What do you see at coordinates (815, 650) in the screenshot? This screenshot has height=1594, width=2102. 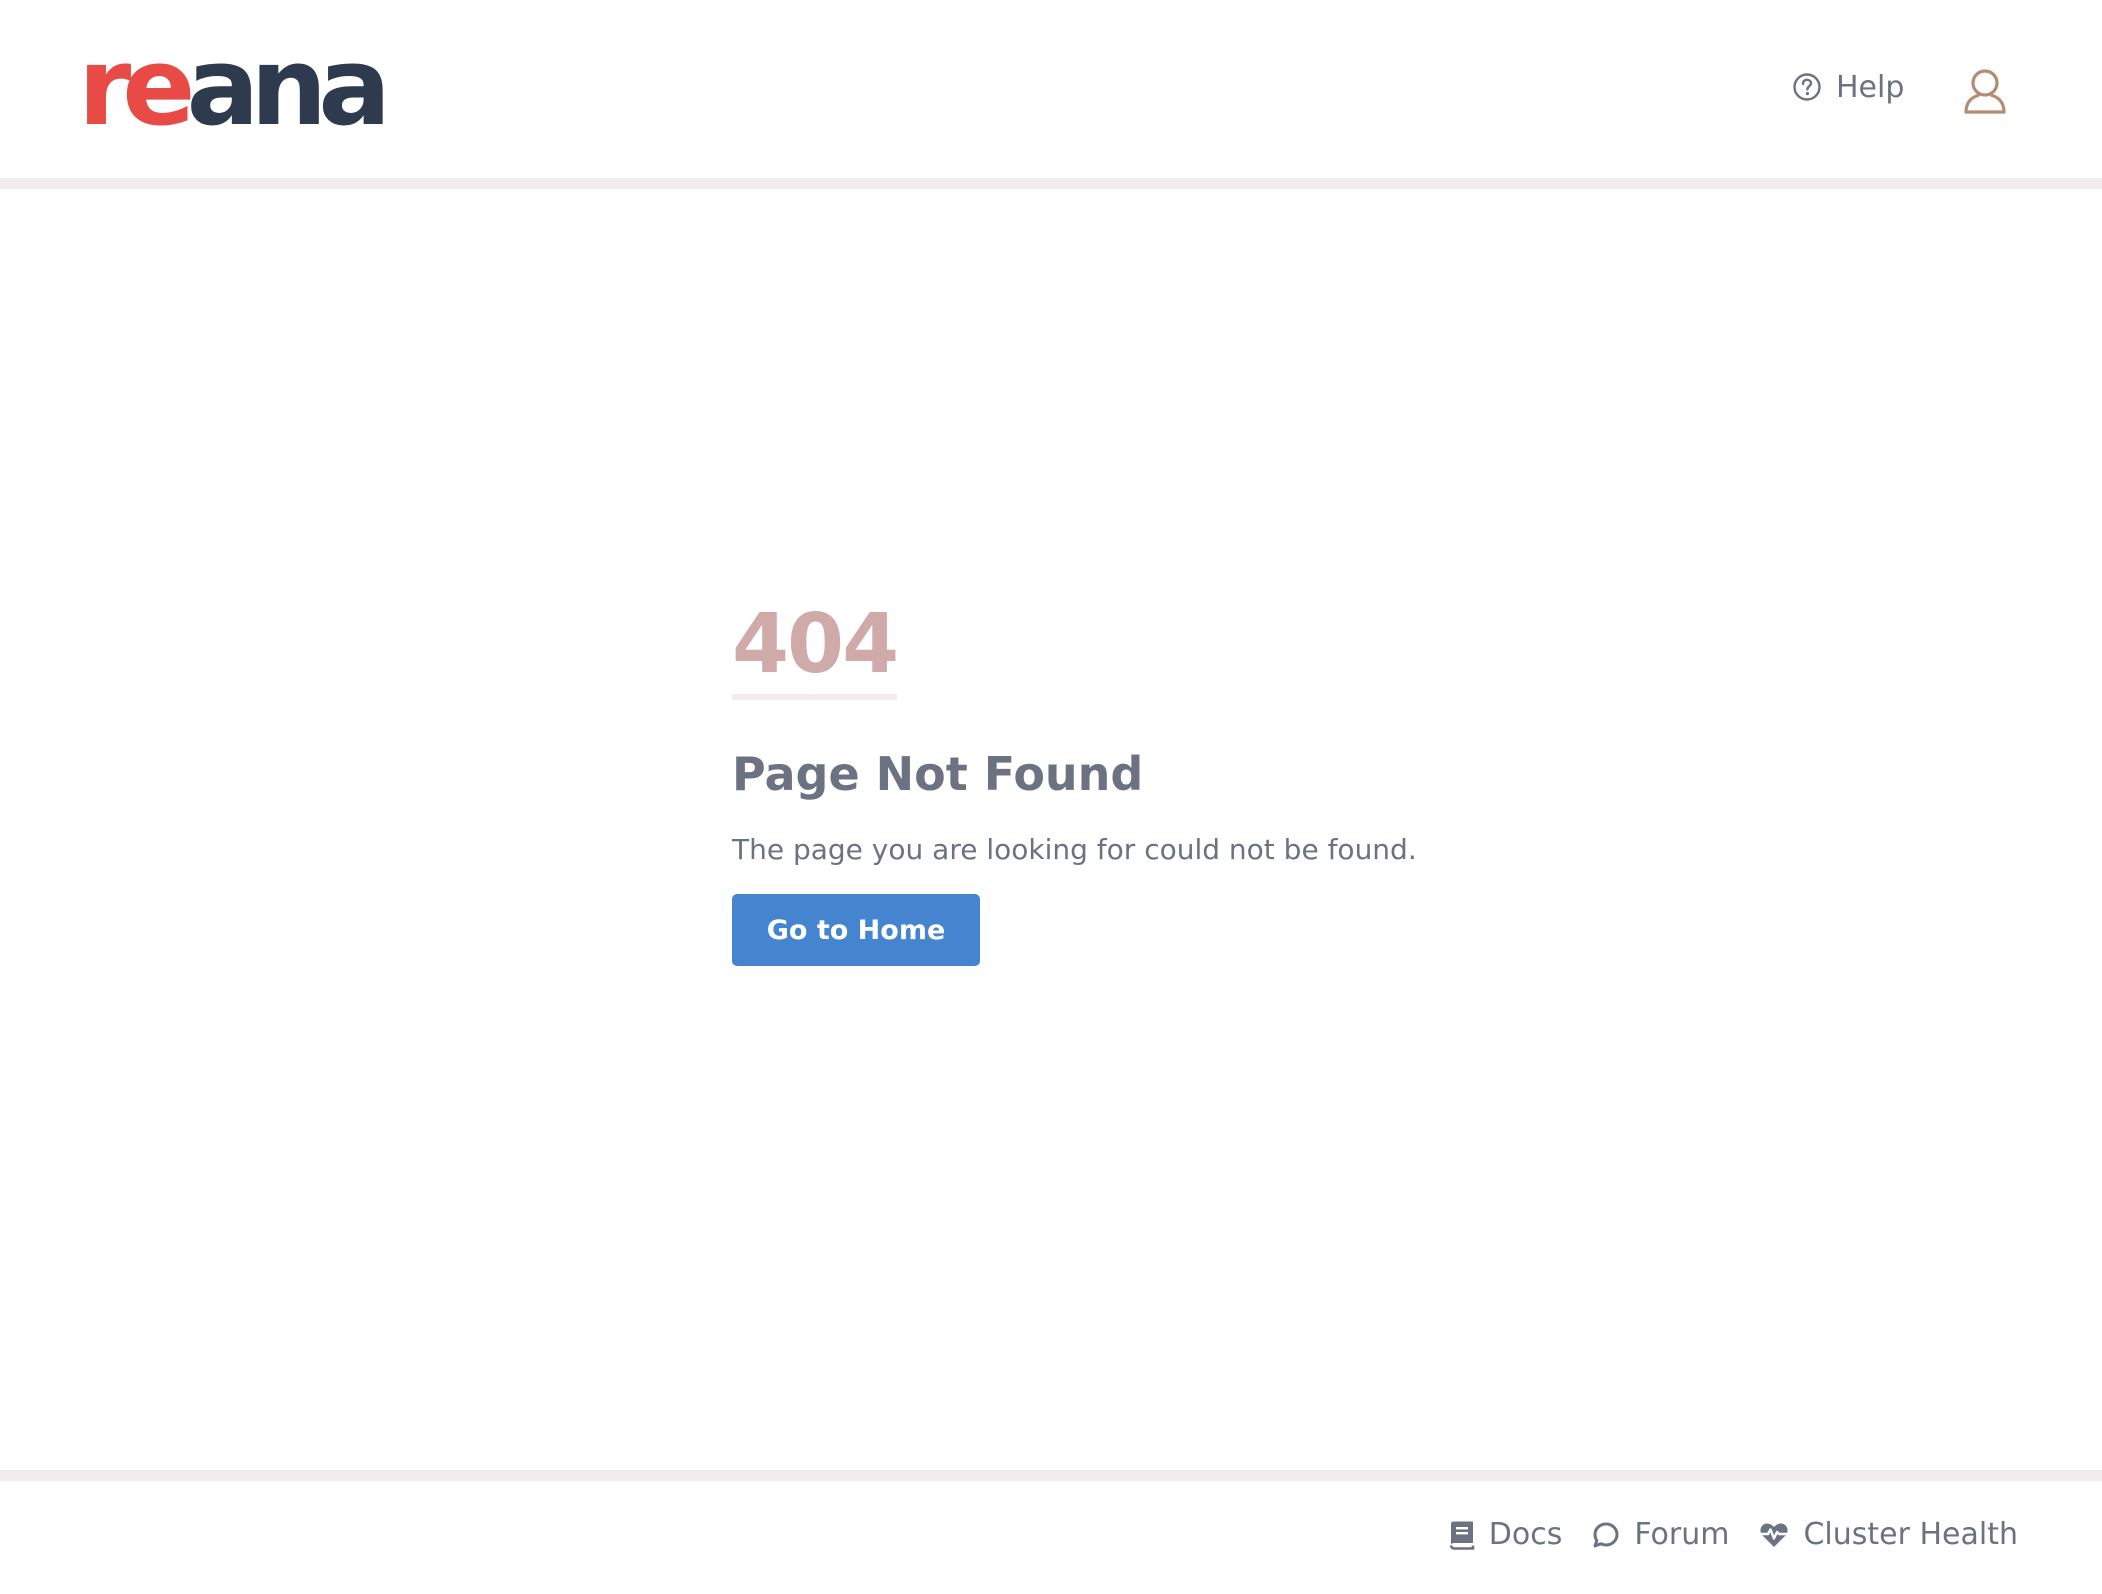 I see `error-code: 404` at bounding box center [815, 650].